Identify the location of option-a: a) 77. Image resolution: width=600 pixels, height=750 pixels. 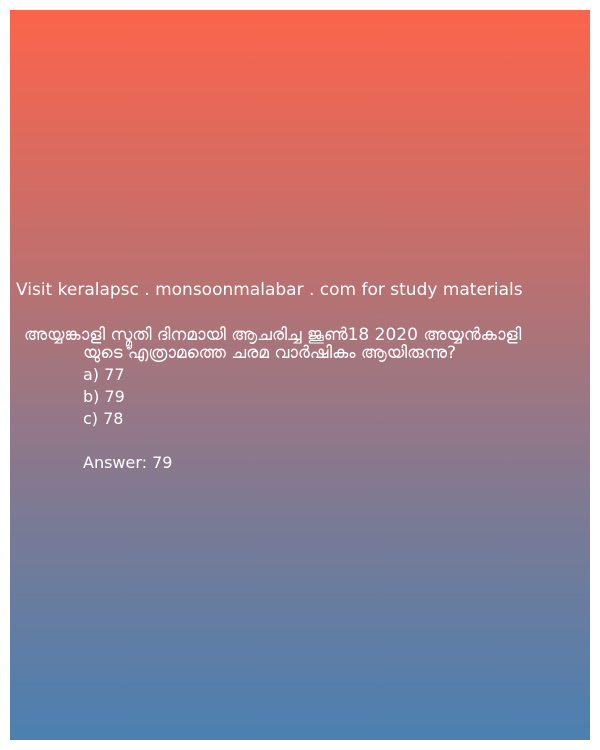
(104, 374).